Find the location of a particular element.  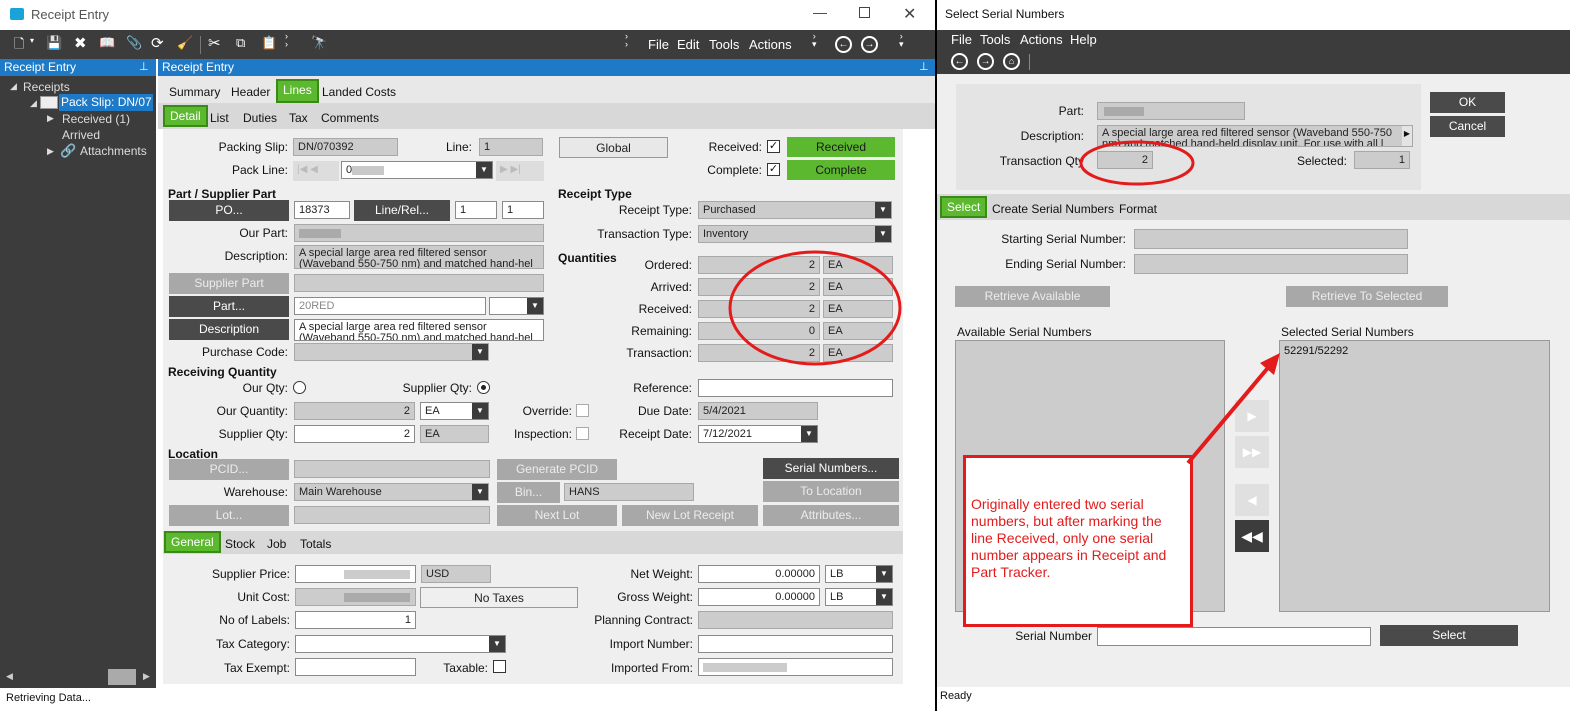

home-icon: ⌂ is located at coordinates (1011, 61).